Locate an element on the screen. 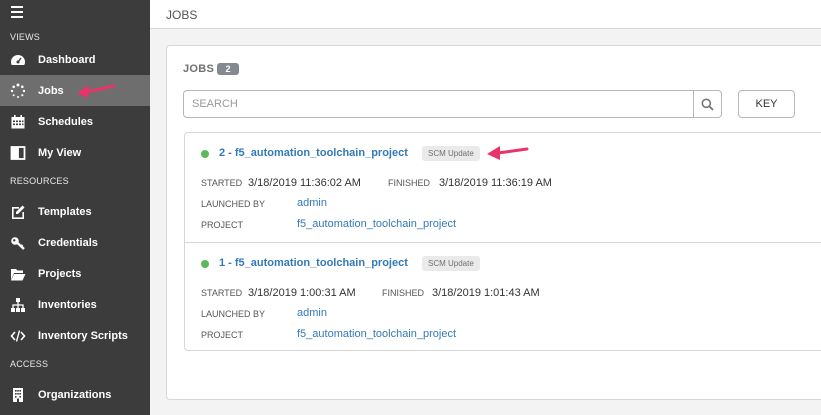  sidebar-item-label: My View is located at coordinates (60, 152).